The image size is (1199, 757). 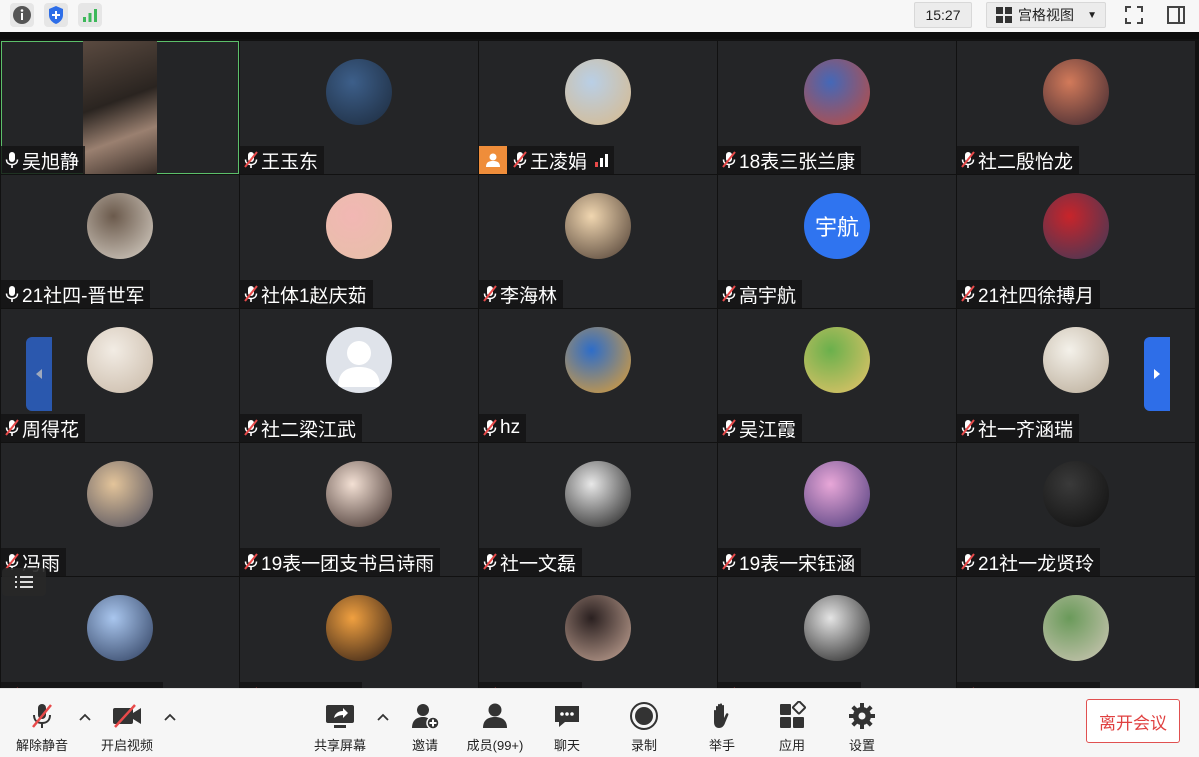 I want to click on chevron-down-icon: ▼, so click(x=1092, y=15).